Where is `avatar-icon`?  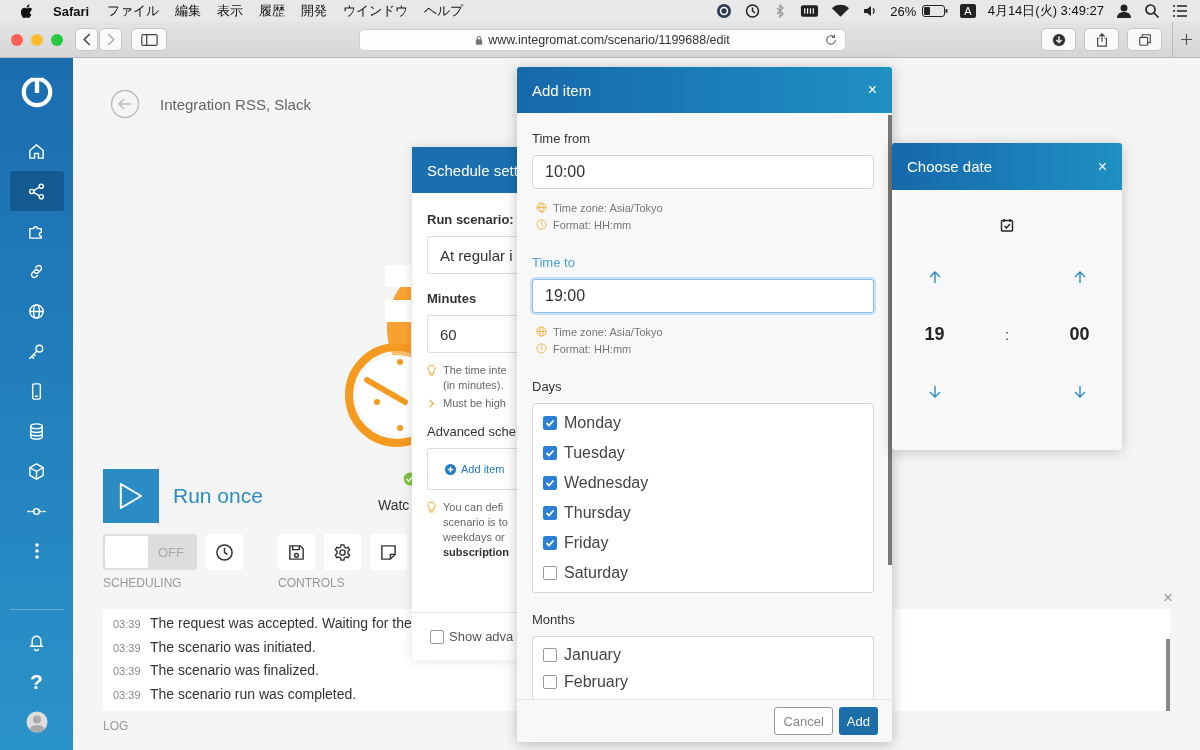
avatar-icon is located at coordinates (36, 722).